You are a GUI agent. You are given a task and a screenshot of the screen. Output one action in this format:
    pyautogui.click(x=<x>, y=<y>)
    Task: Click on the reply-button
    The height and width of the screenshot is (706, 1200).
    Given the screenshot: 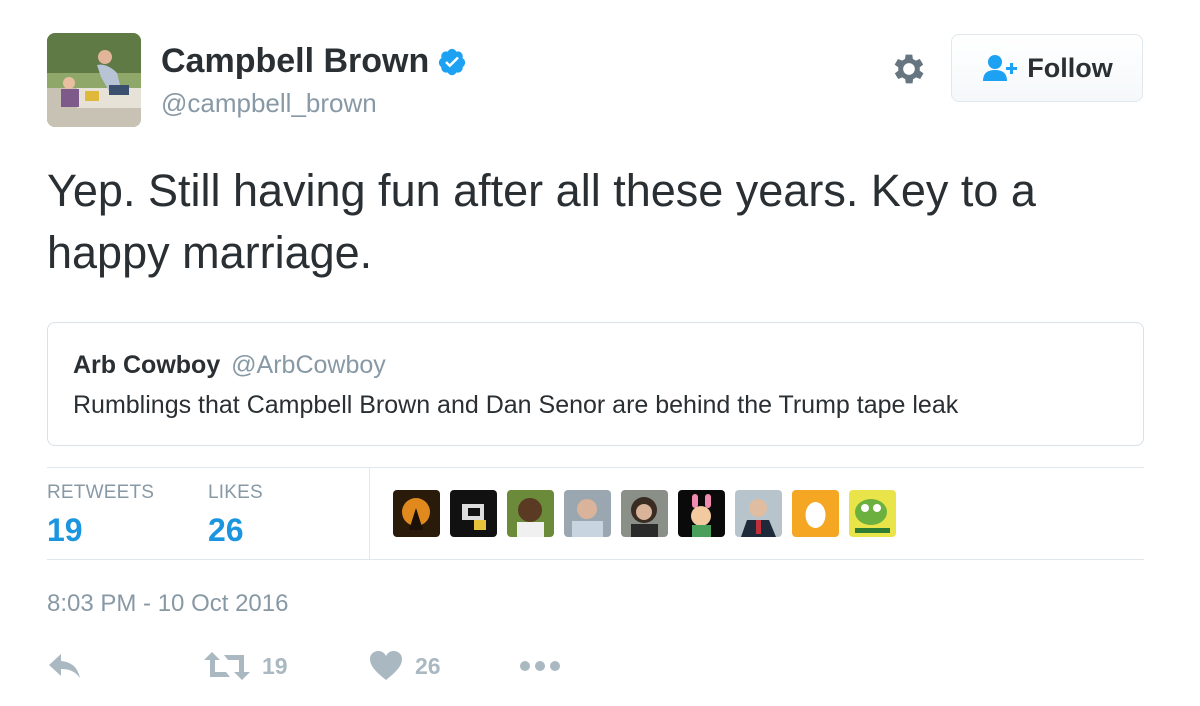 What is the action you would take?
    pyautogui.click(x=65, y=666)
    